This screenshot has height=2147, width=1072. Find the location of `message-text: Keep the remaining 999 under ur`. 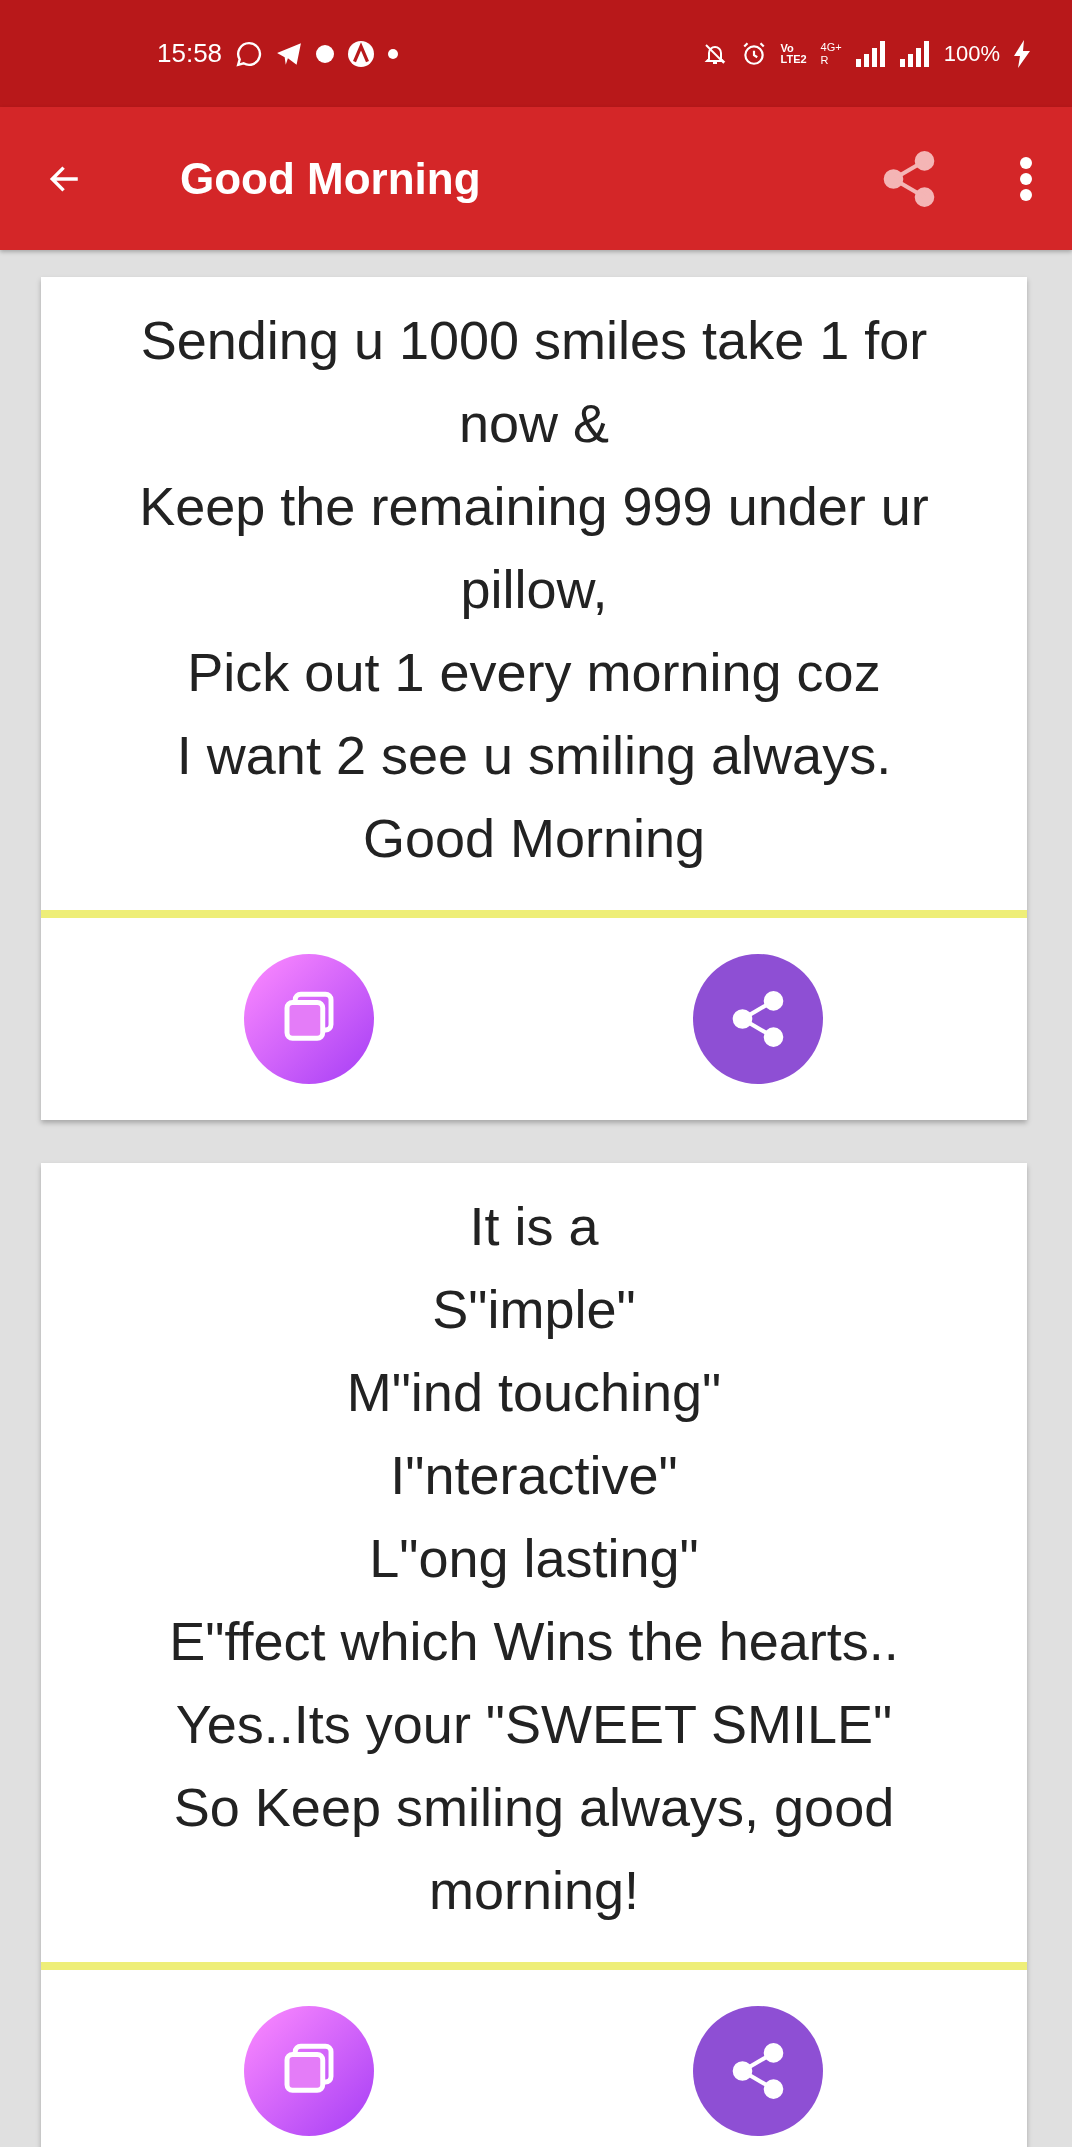

message-text: Keep the remaining 999 under ur is located at coordinates (534, 506).